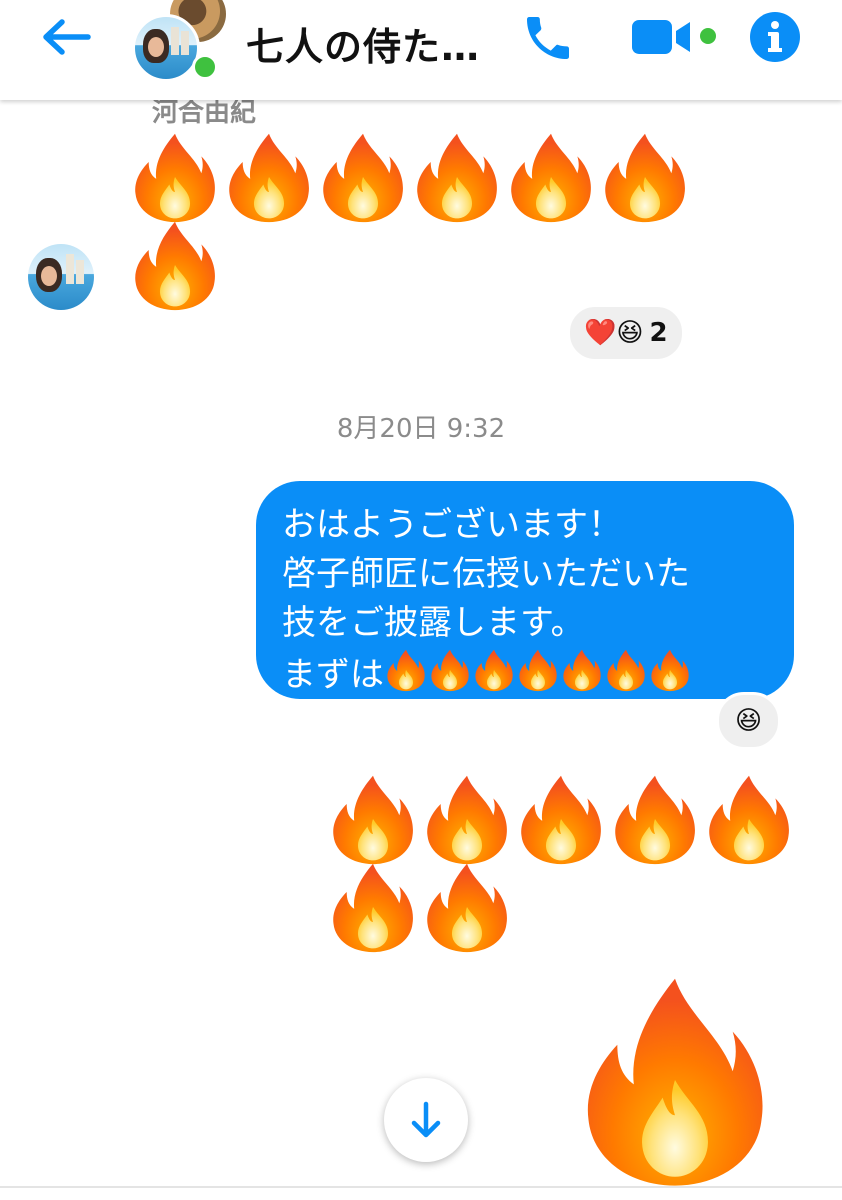  I want to click on arrow-down-icon, so click(426, 1119).